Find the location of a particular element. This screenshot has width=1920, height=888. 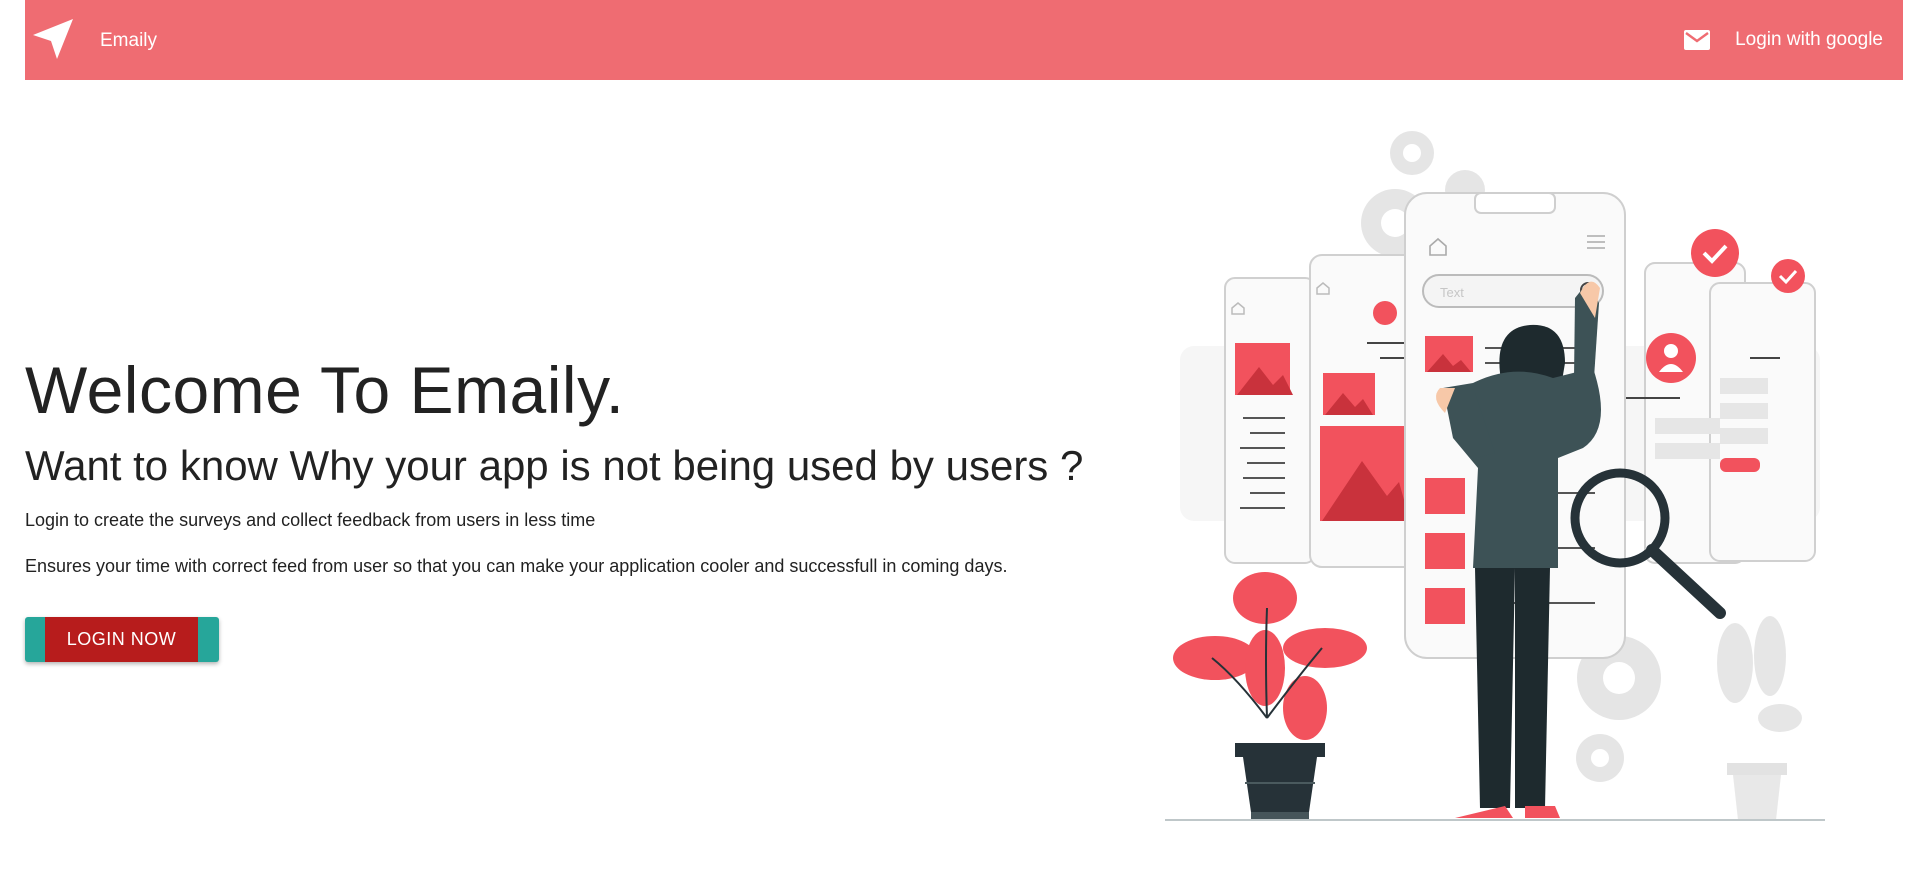

paper-plane-icon is located at coordinates (53, 39).